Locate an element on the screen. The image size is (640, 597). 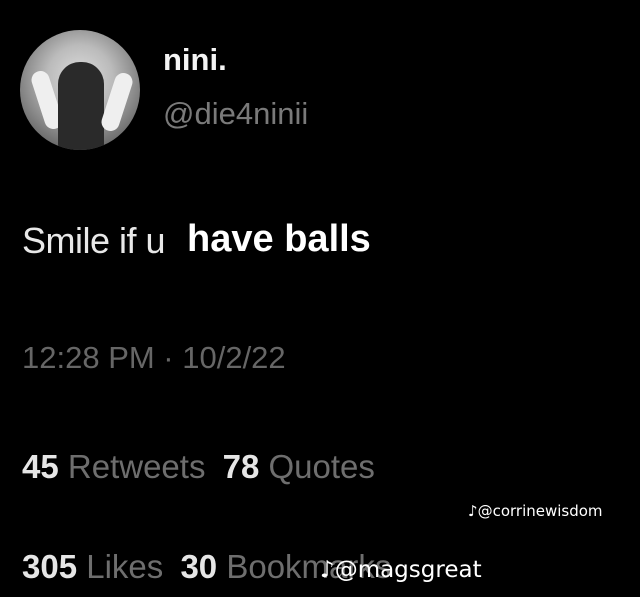
retweets-count: 45 is located at coordinates (40, 466).